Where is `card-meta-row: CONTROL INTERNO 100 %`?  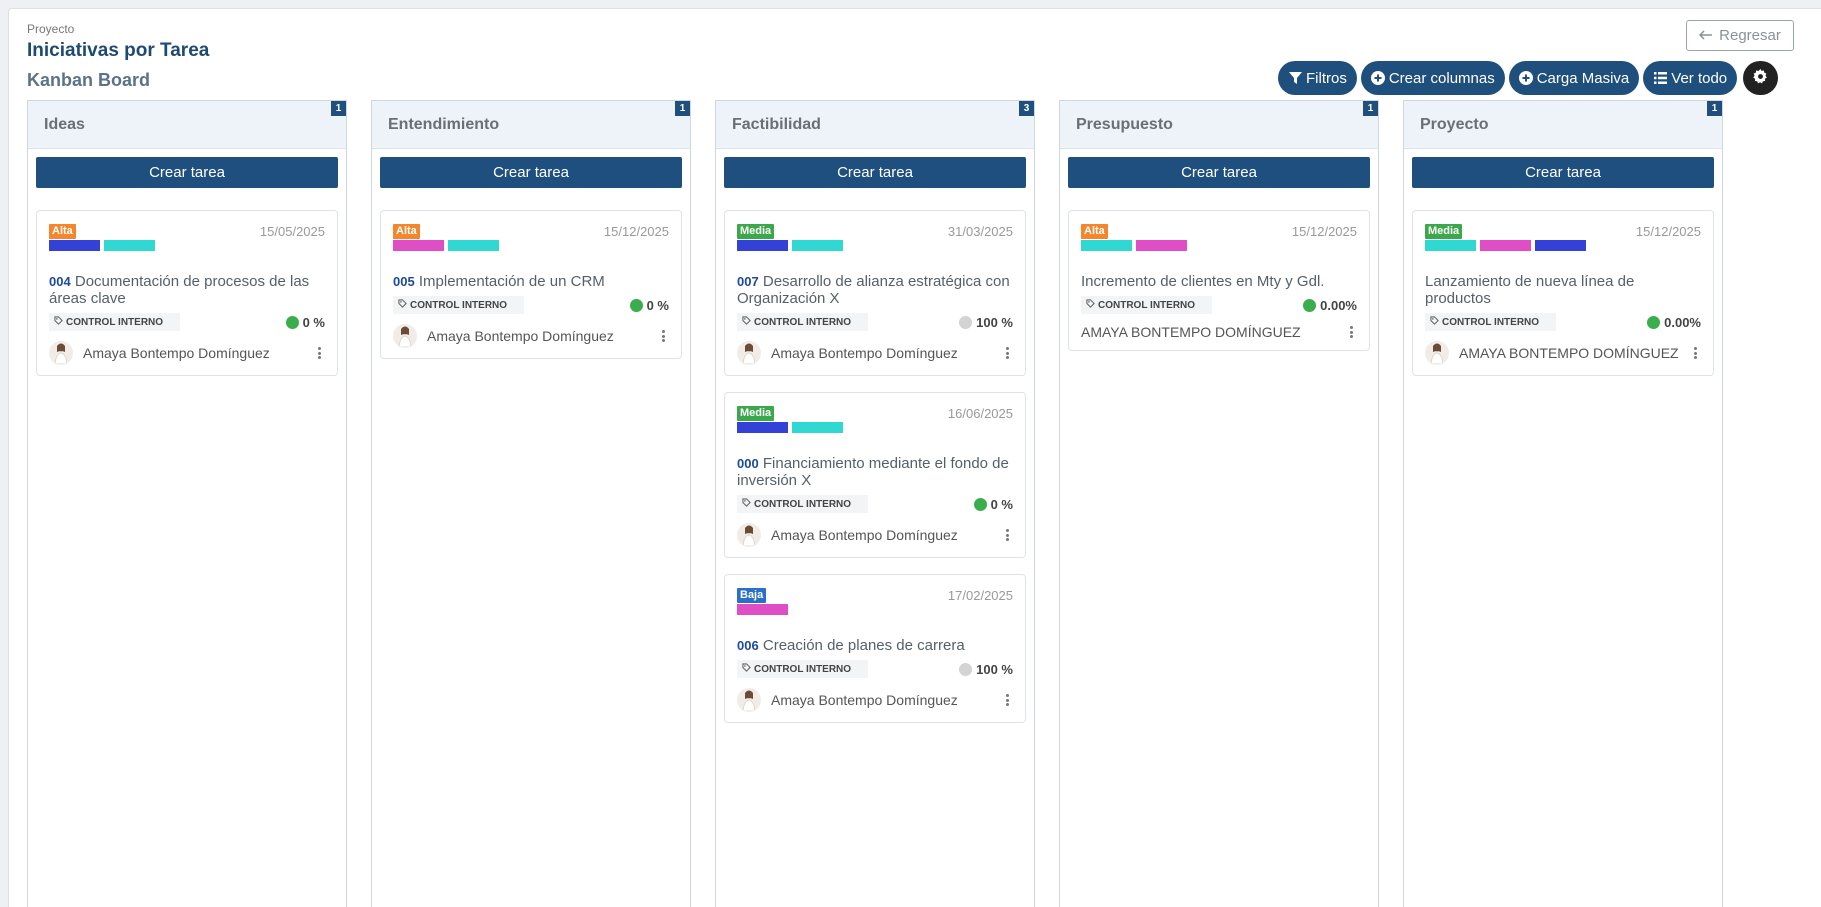 card-meta-row: CONTROL INTERNO 100 % is located at coordinates (875, 669).